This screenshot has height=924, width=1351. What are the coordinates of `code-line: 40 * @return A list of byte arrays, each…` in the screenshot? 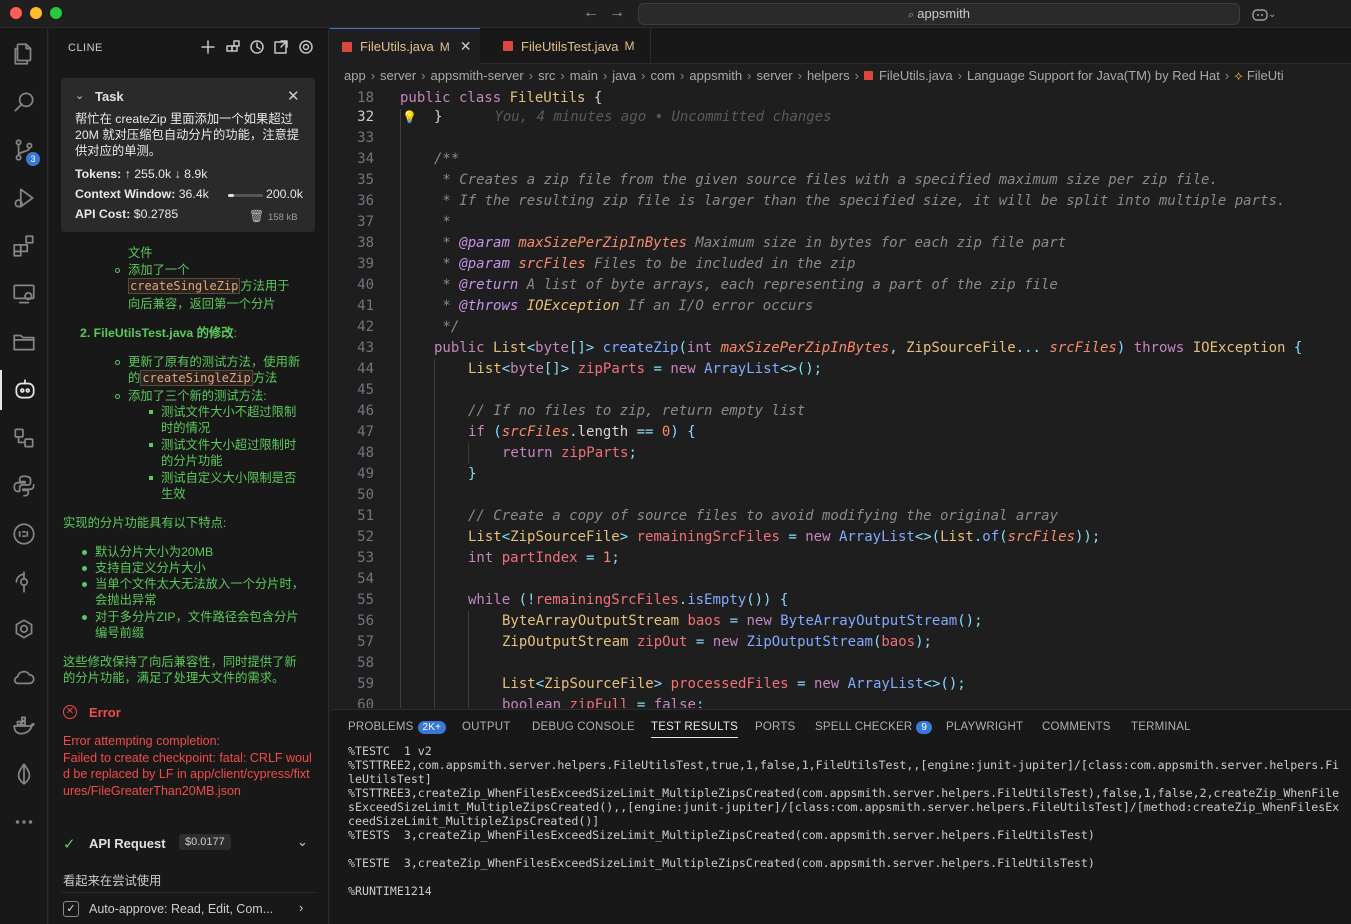 It's located at (840, 285).